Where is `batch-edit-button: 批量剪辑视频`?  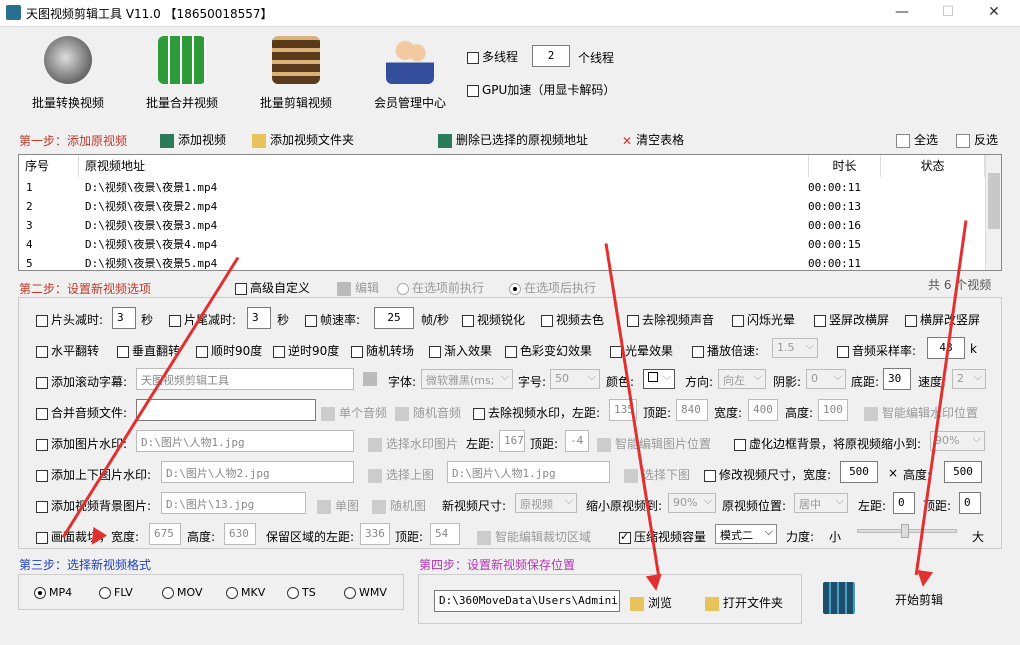
batch-edit-button: 批量剪辑视频 is located at coordinates (296, 73).